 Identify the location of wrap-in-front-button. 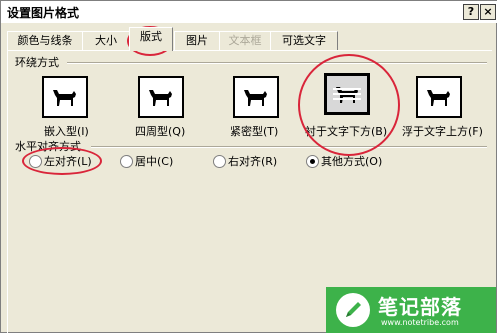
(439, 97).